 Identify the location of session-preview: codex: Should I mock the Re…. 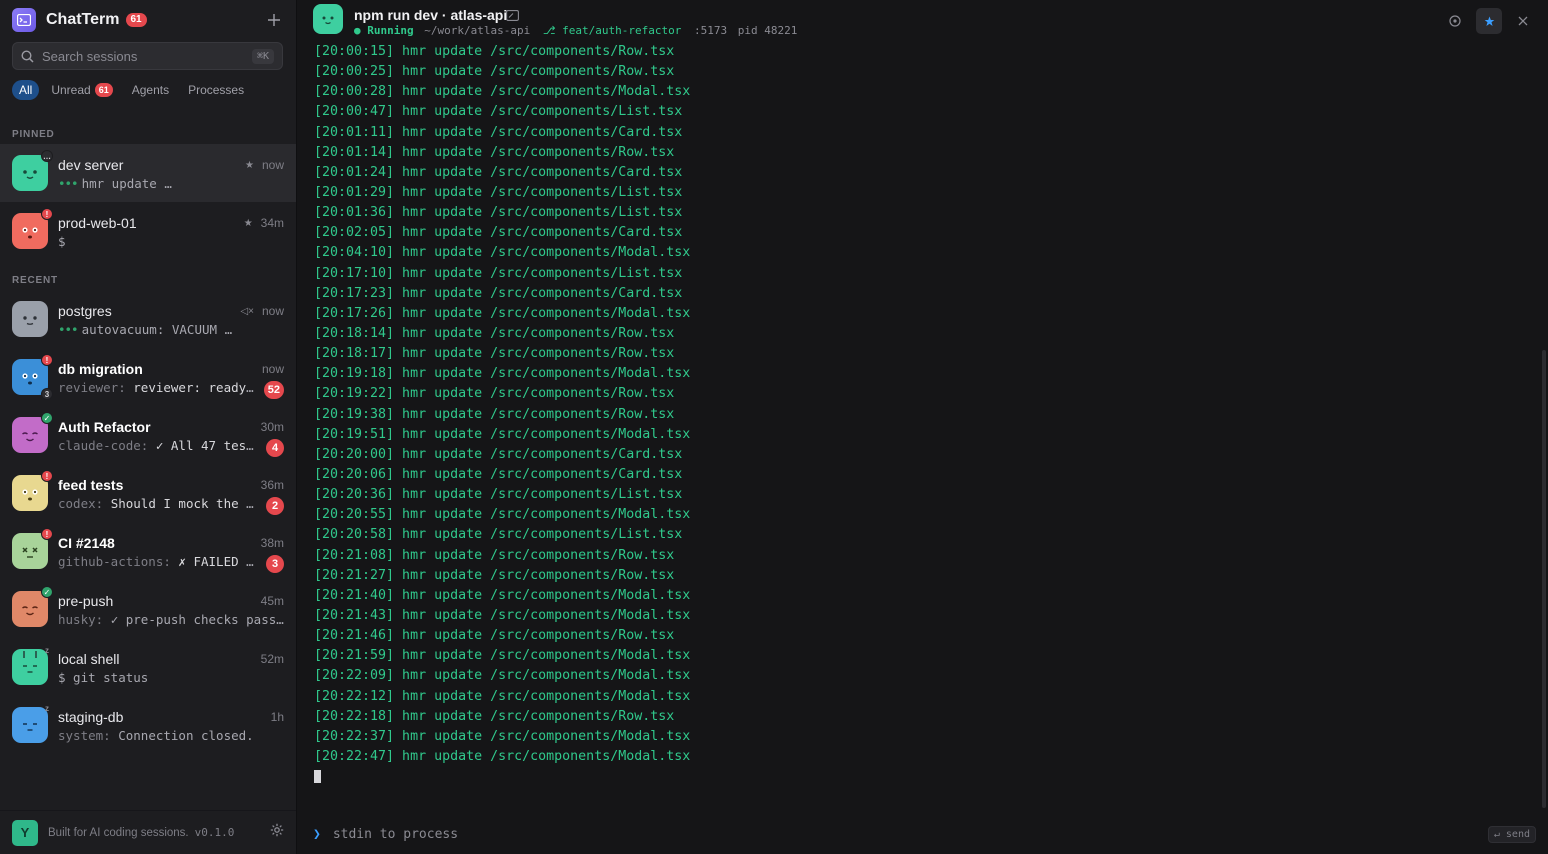
(156, 503).